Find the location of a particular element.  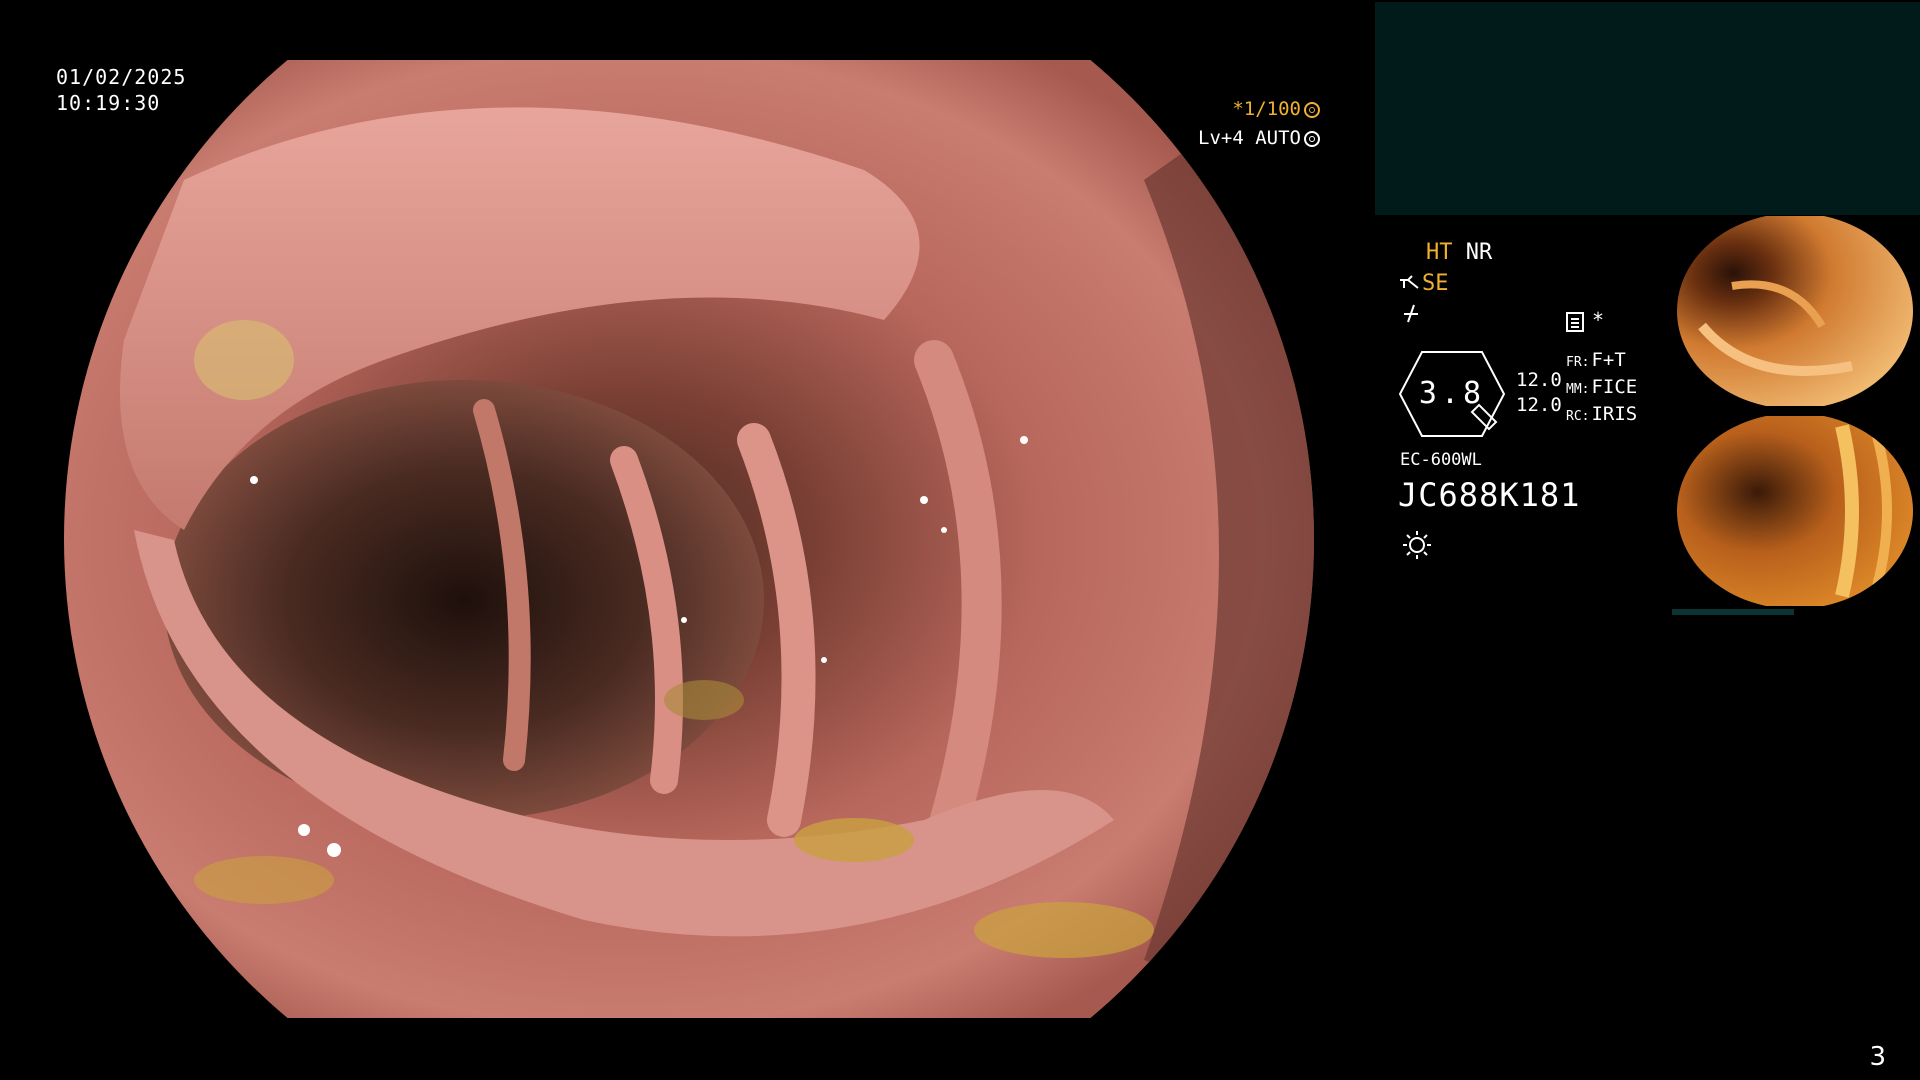

nr-label: NR is located at coordinates (1479, 252).